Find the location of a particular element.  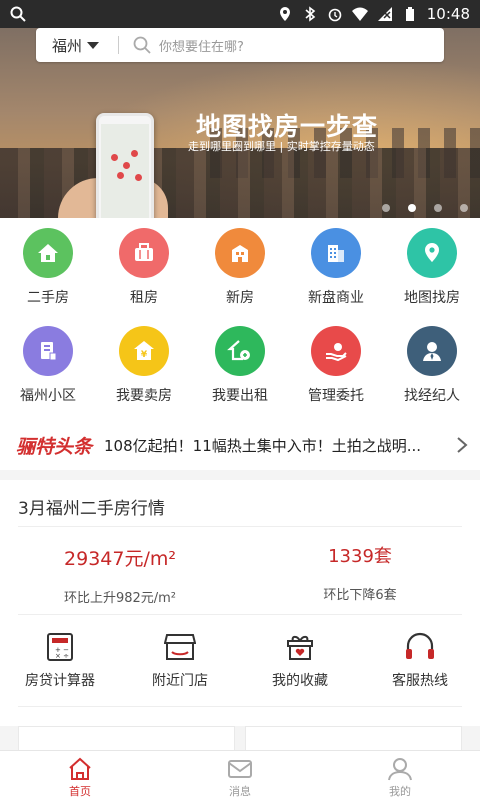

nav-profile: 我的 is located at coordinates (400, 775).